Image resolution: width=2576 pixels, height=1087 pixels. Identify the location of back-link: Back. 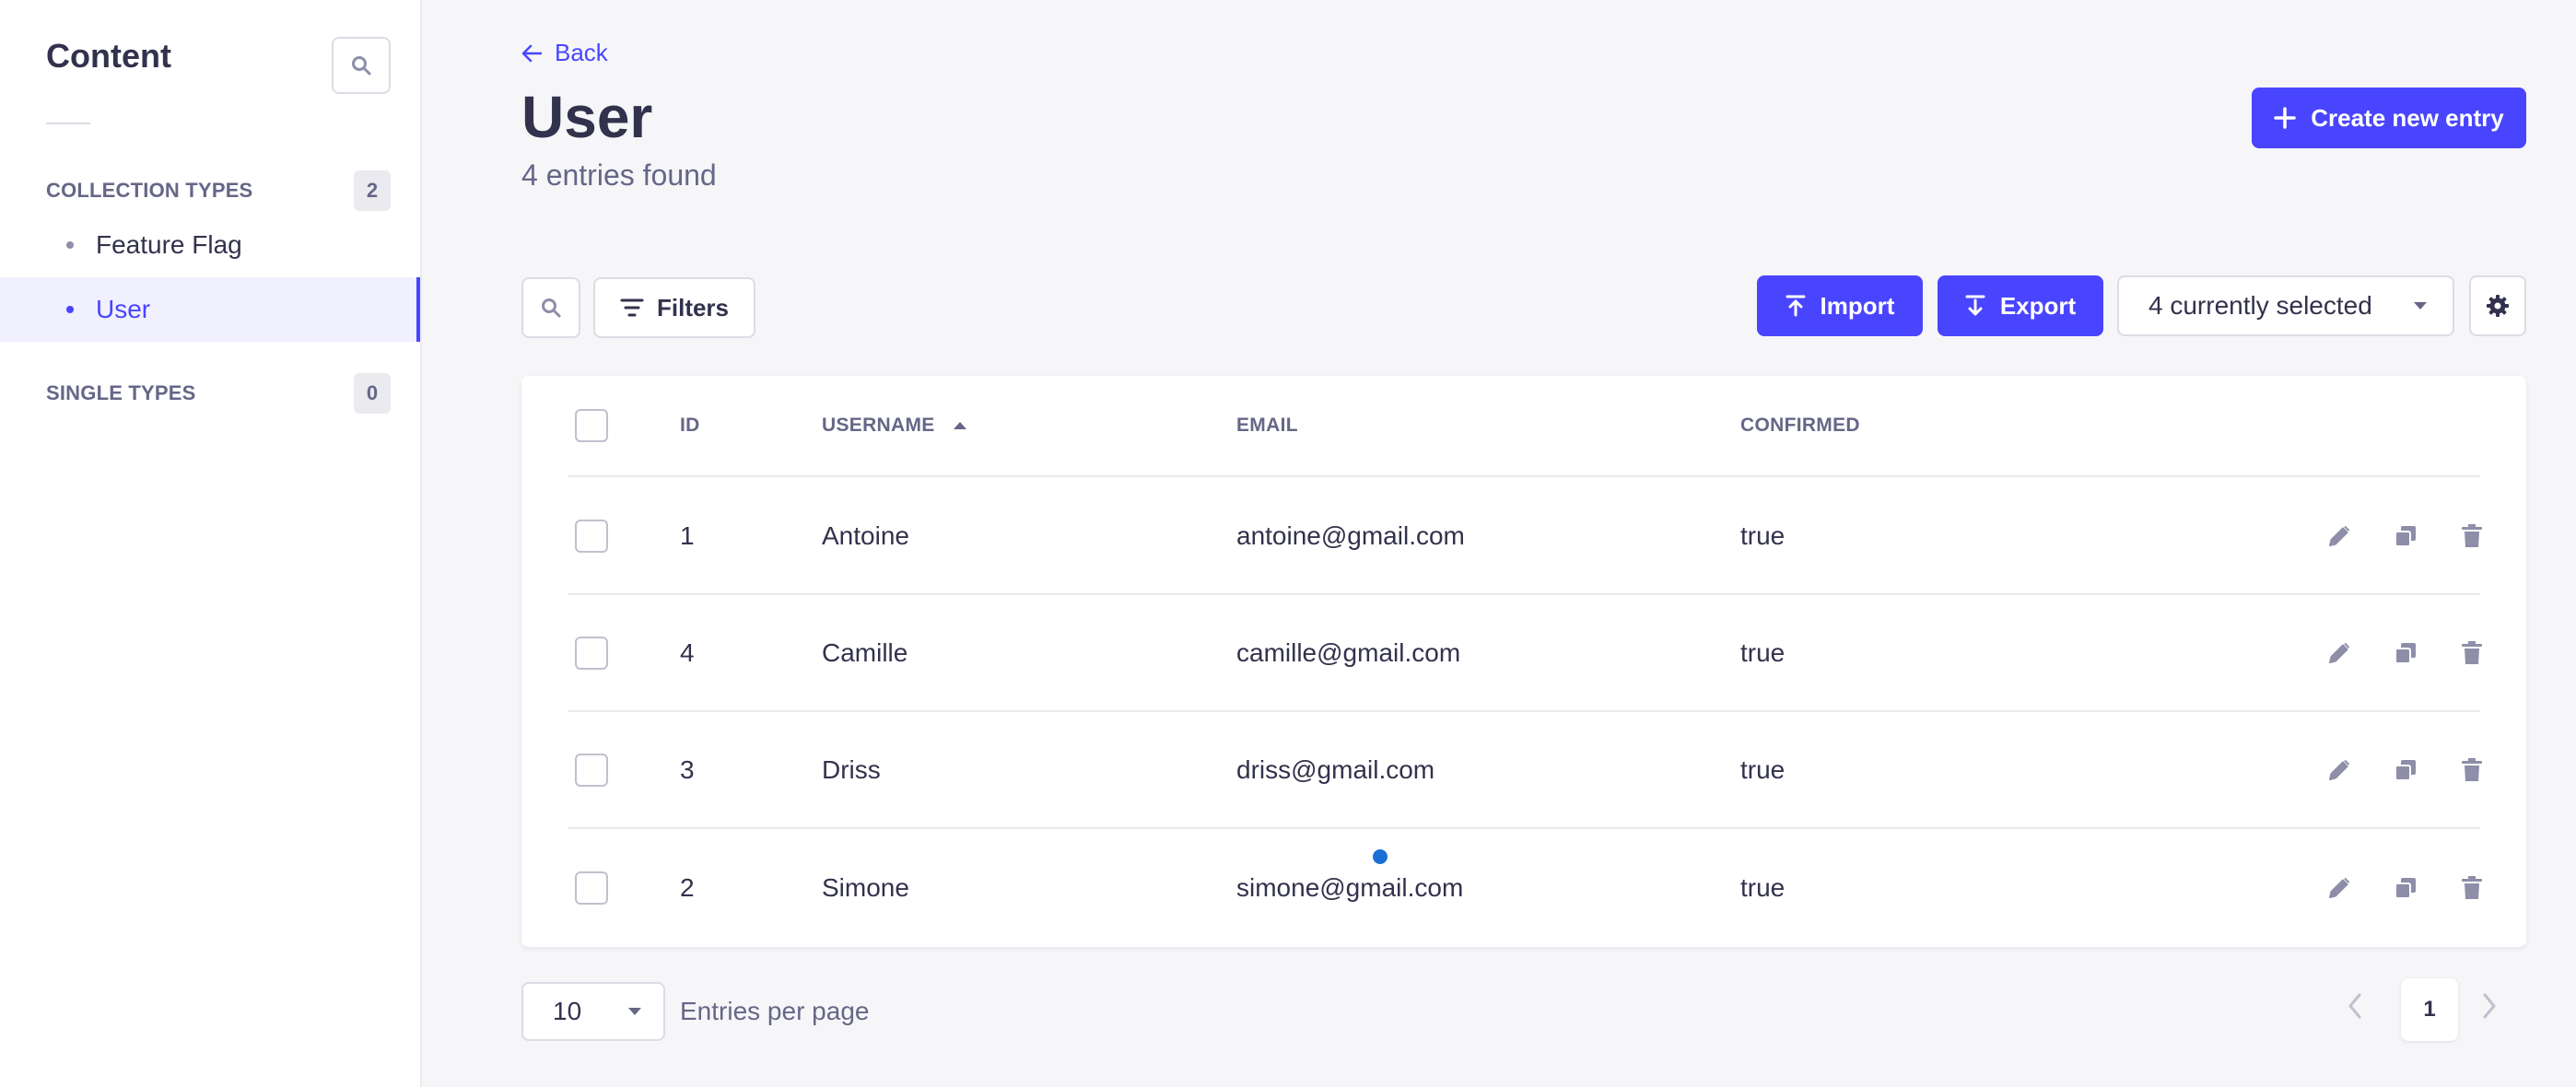
(564, 53).